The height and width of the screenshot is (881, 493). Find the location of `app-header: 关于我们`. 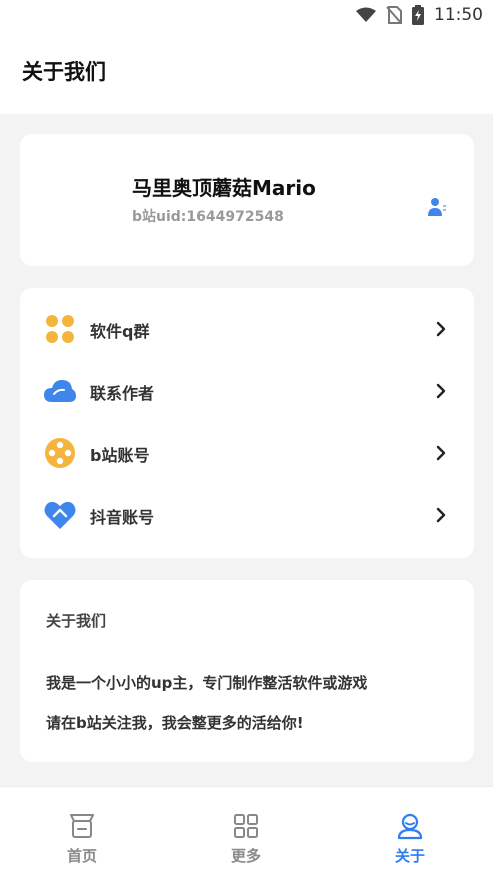

app-header: 关于我们 is located at coordinates (246, 72).